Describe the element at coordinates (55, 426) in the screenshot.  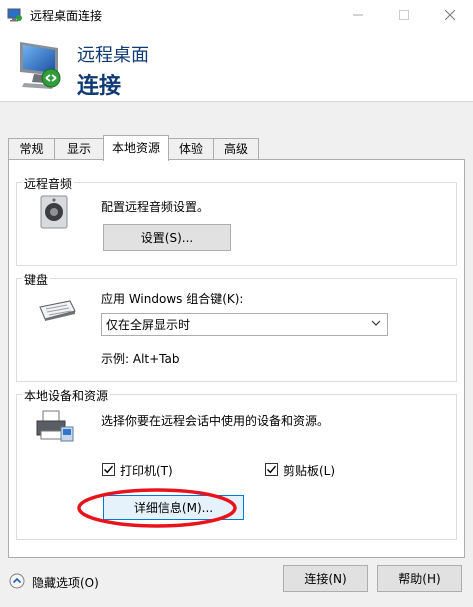
I see `printer-devices-icon` at that location.